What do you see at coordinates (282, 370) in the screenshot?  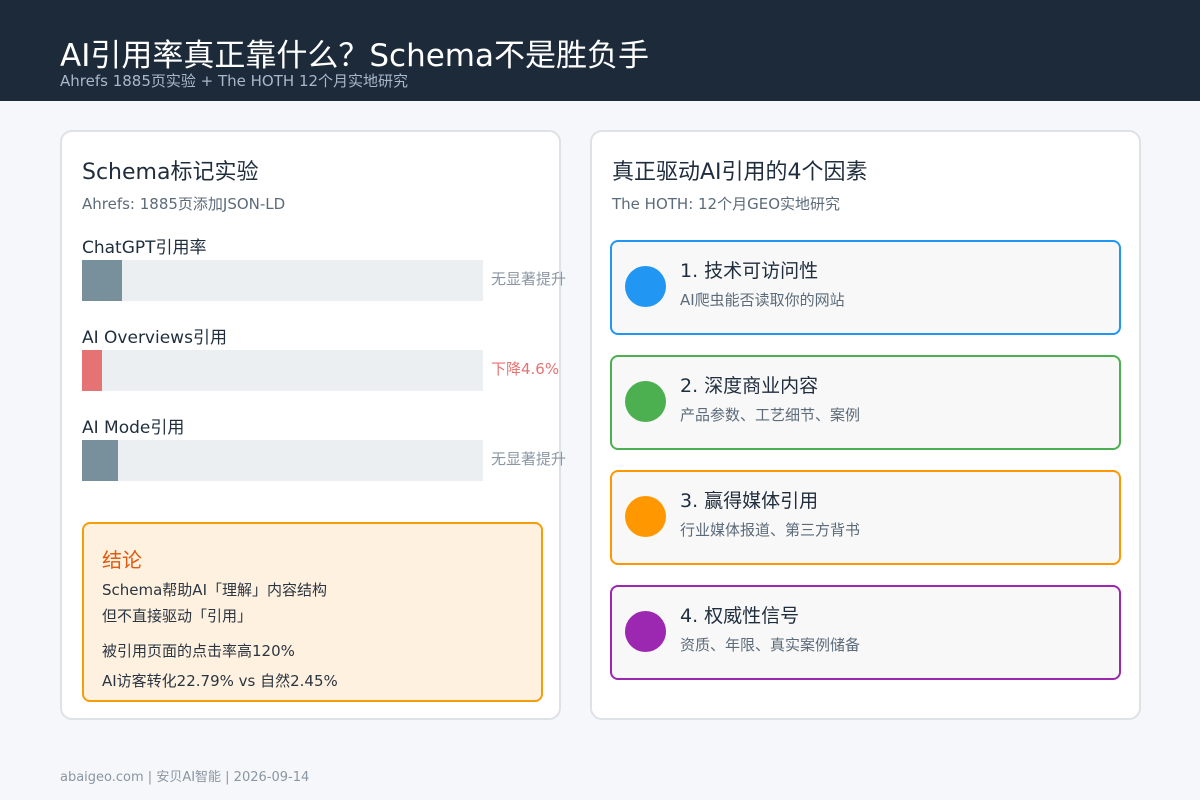 I see `metric-bar-ai-overviews` at bounding box center [282, 370].